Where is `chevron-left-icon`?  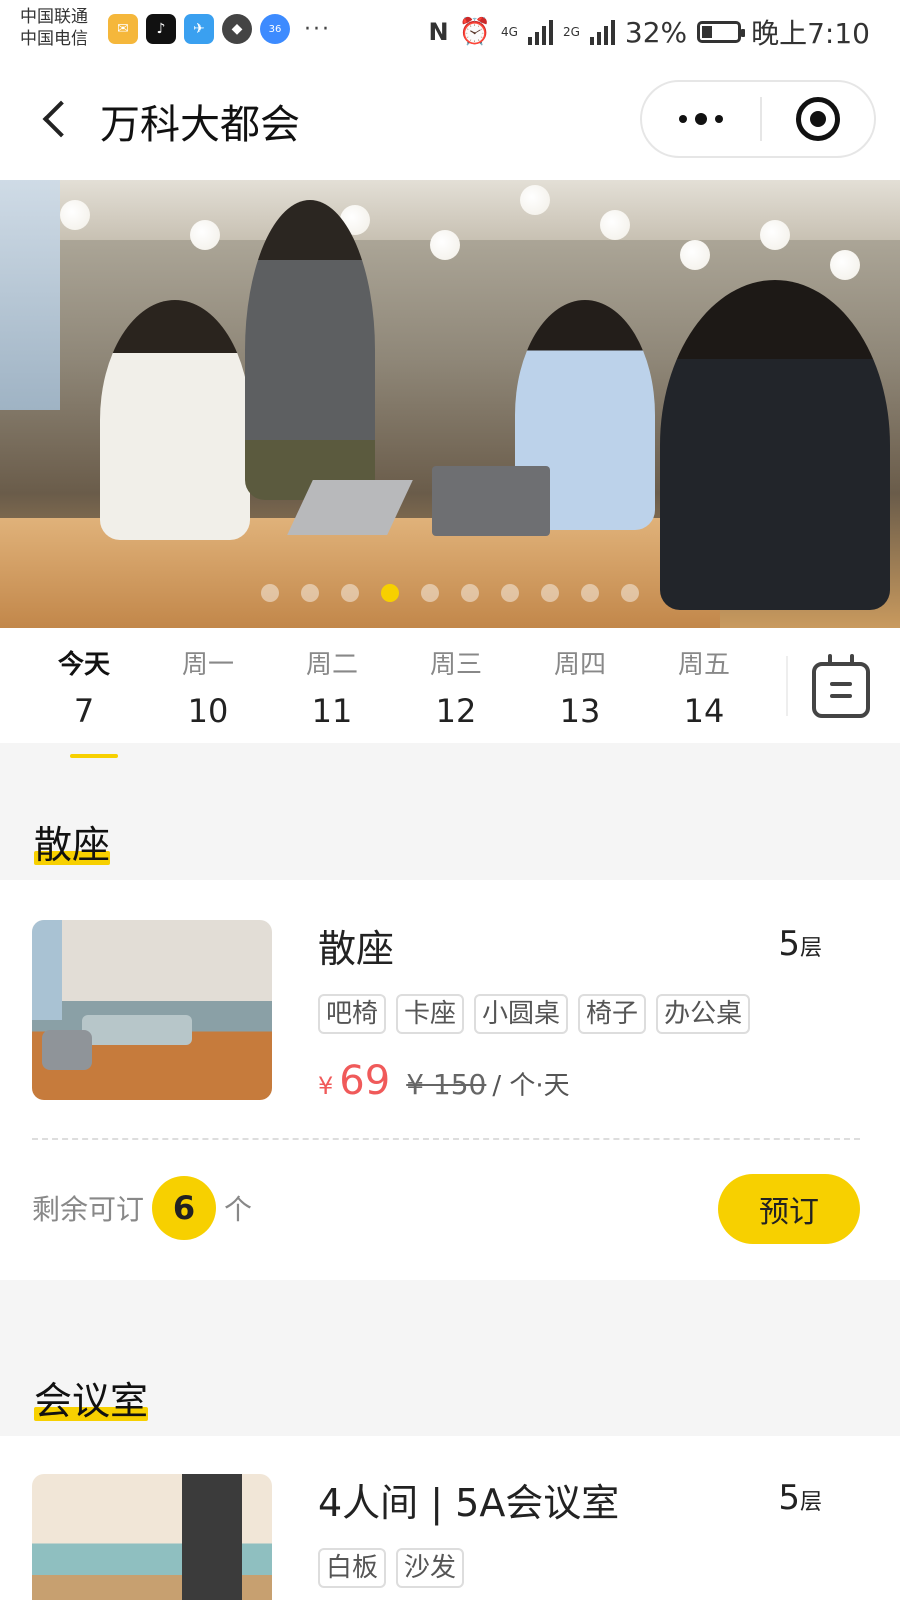 chevron-left-icon is located at coordinates (61, 119).